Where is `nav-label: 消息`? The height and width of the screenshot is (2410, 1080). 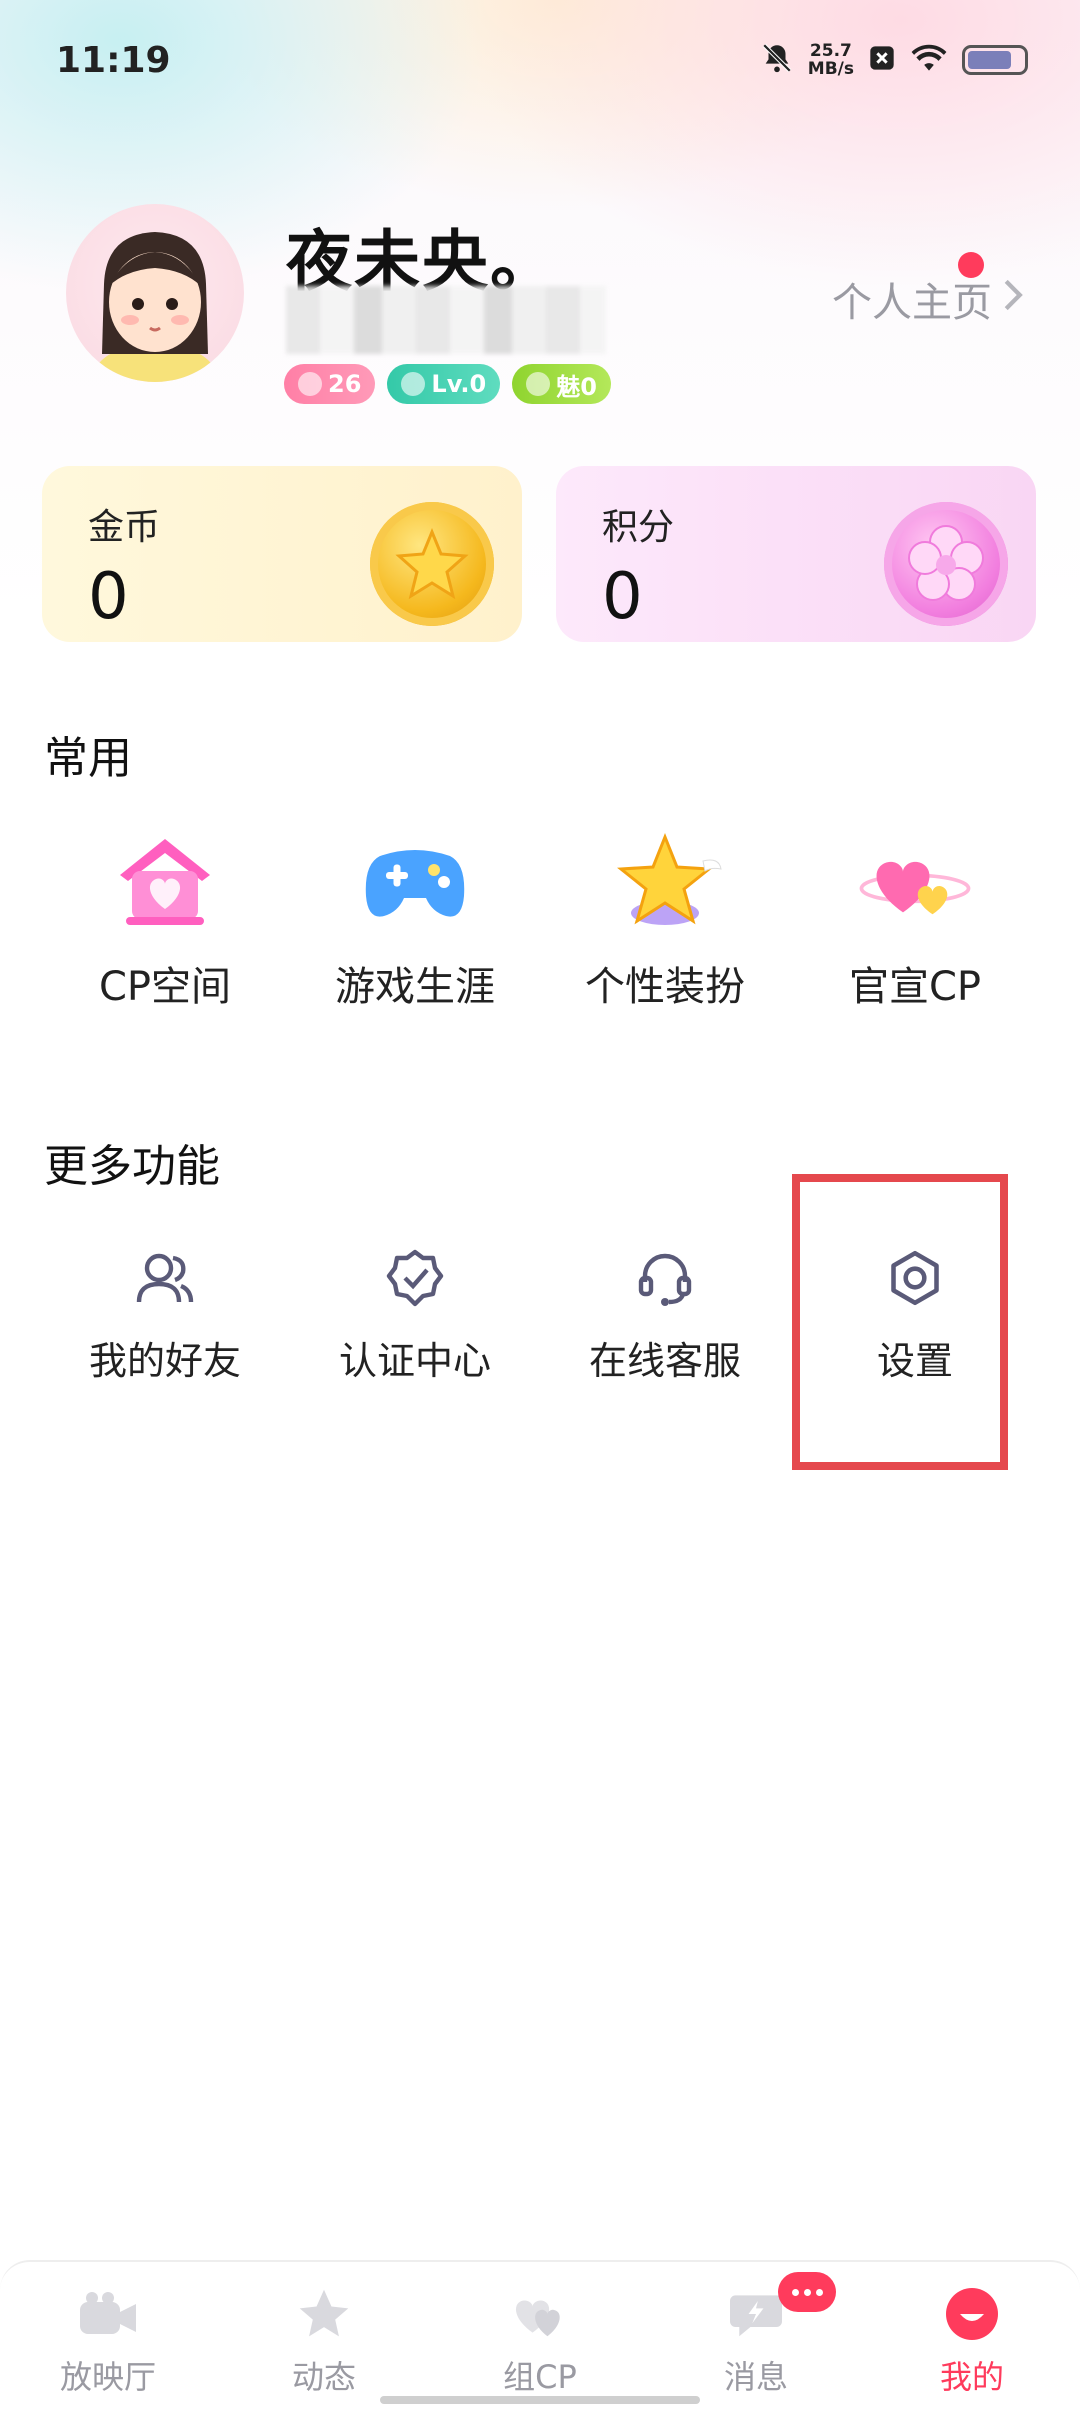
nav-label: 消息 is located at coordinates (755, 2377).